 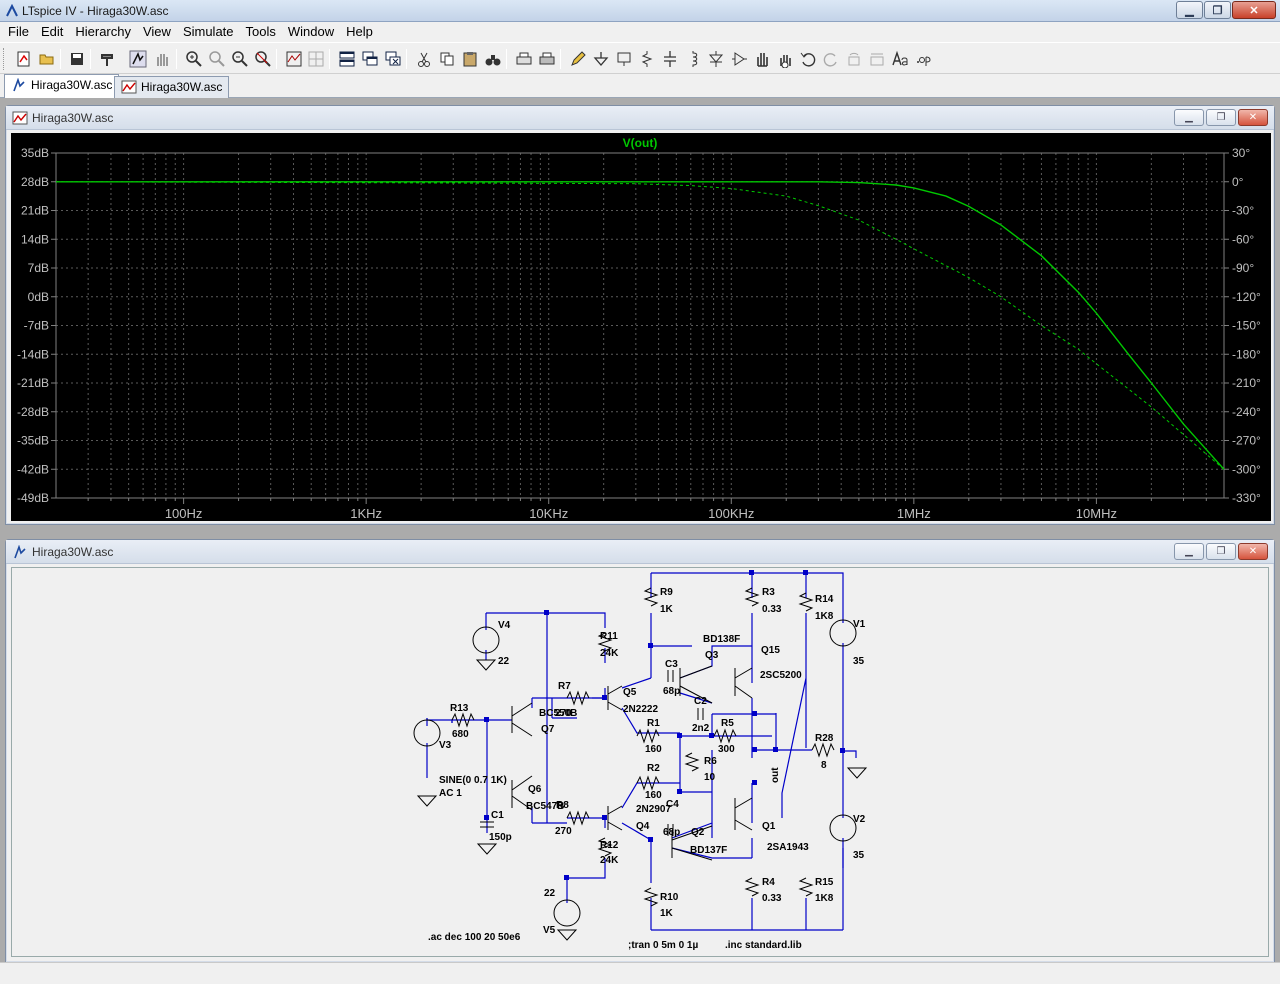 What do you see at coordinates (563, 831) in the screenshot?
I see `label-r8-value: 270` at bounding box center [563, 831].